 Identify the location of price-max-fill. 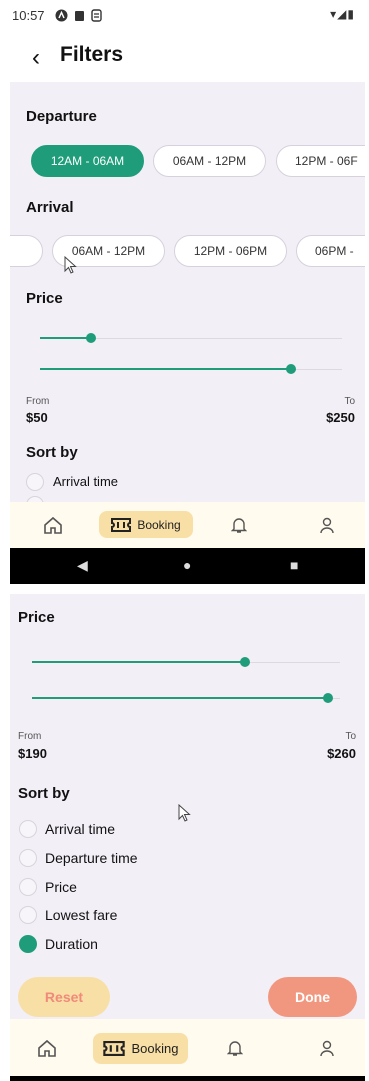
(165, 369).